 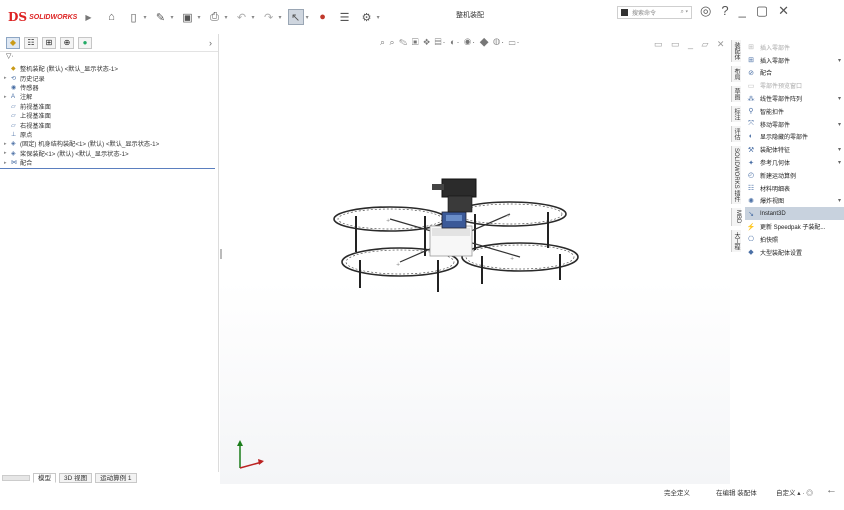 What do you see at coordinates (111, 125) in the screenshot?
I see `tree-row: ▱ 右视基准面` at bounding box center [111, 125].